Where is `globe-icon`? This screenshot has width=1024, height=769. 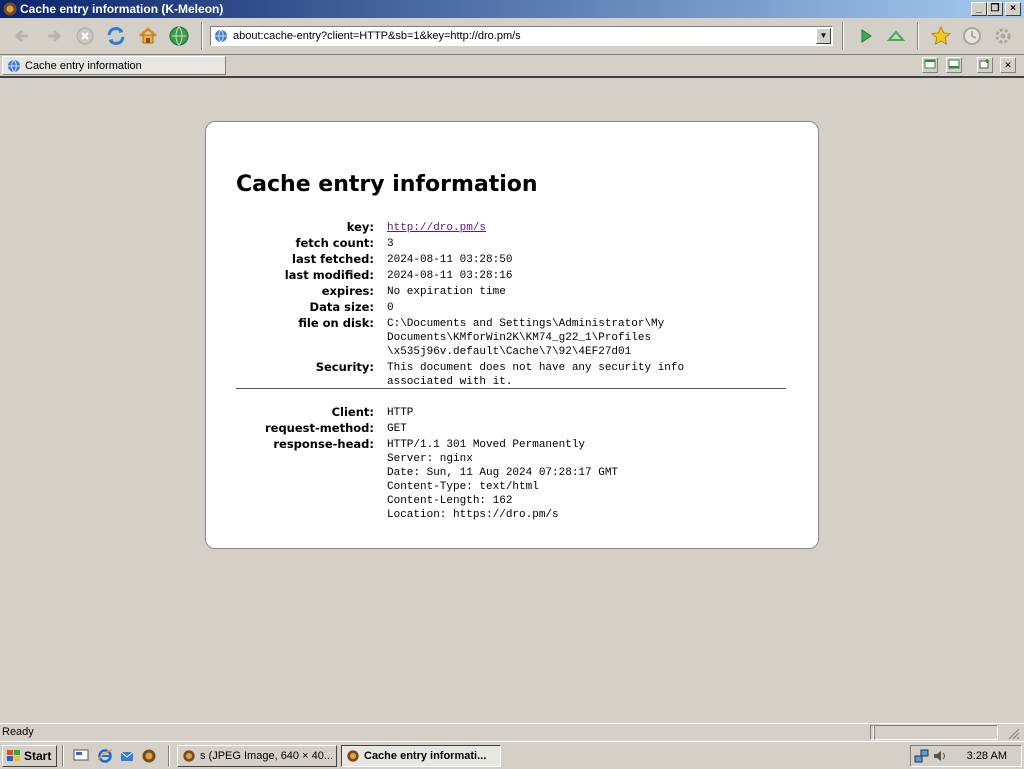
globe-icon is located at coordinates (179, 36).